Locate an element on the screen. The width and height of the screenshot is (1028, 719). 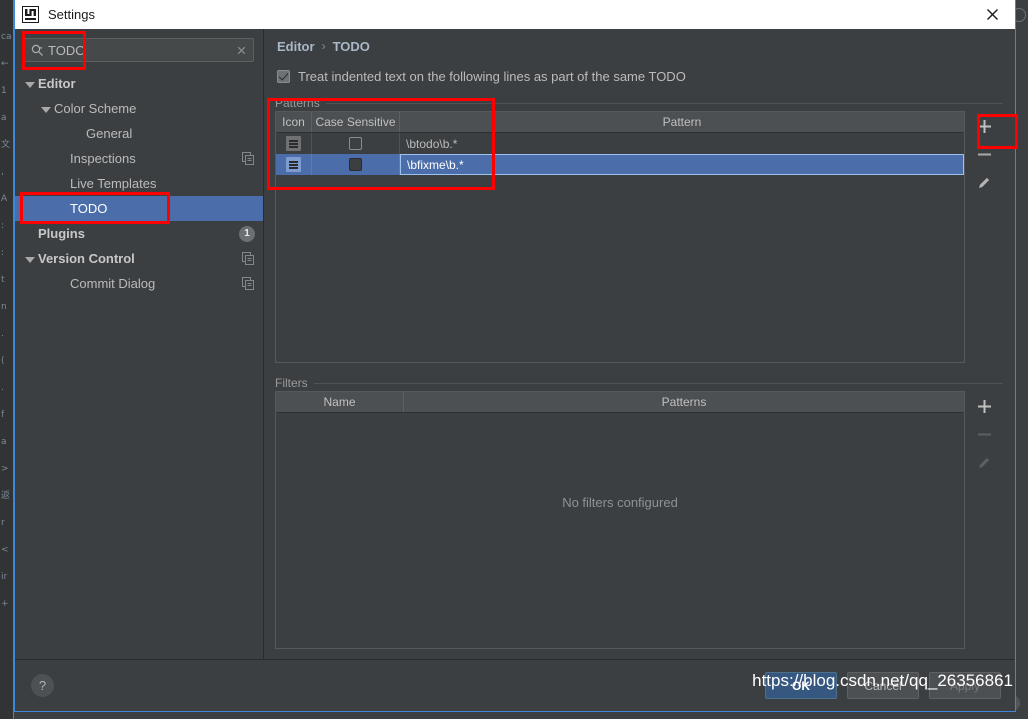
table-row: \bfixme\b.* is located at coordinates (620, 164).